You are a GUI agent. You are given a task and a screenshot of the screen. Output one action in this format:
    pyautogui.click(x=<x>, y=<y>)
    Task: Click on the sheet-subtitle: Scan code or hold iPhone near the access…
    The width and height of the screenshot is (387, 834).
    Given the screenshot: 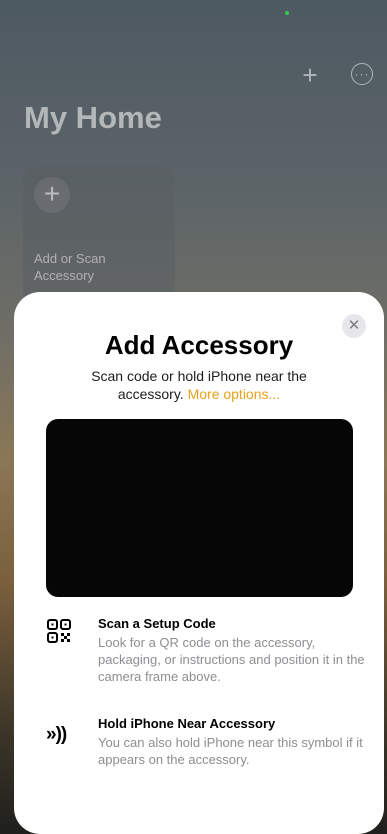 What is the action you would take?
    pyautogui.click(x=199, y=385)
    